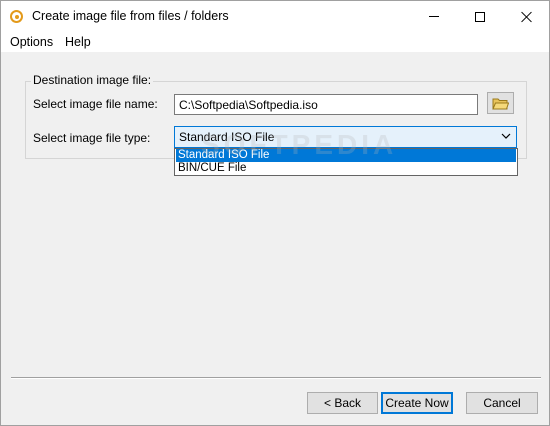 This screenshot has height=426, width=550. I want to click on folder-icon, so click(500, 103).